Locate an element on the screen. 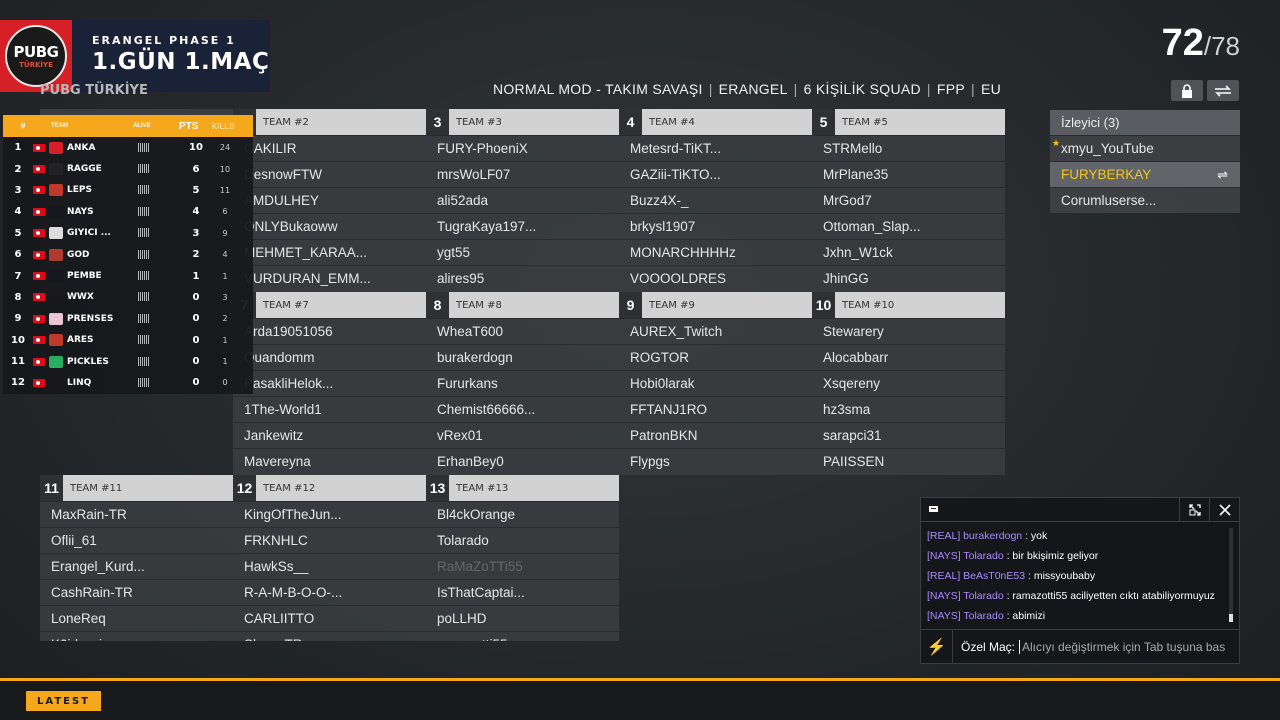  player-slot: WheaT600 is located at coordinates (522, 331).